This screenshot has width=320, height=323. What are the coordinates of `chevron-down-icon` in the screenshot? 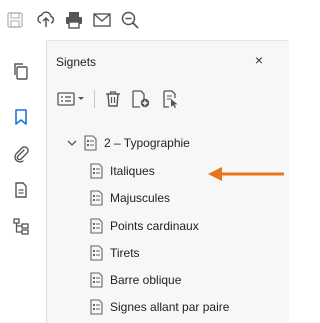 It's located at (72, 143).